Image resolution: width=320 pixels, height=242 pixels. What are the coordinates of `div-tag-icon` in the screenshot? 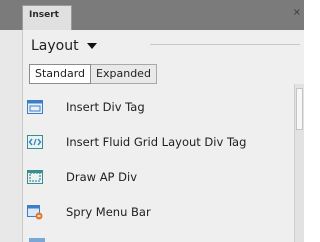 It's located at (35, 107).